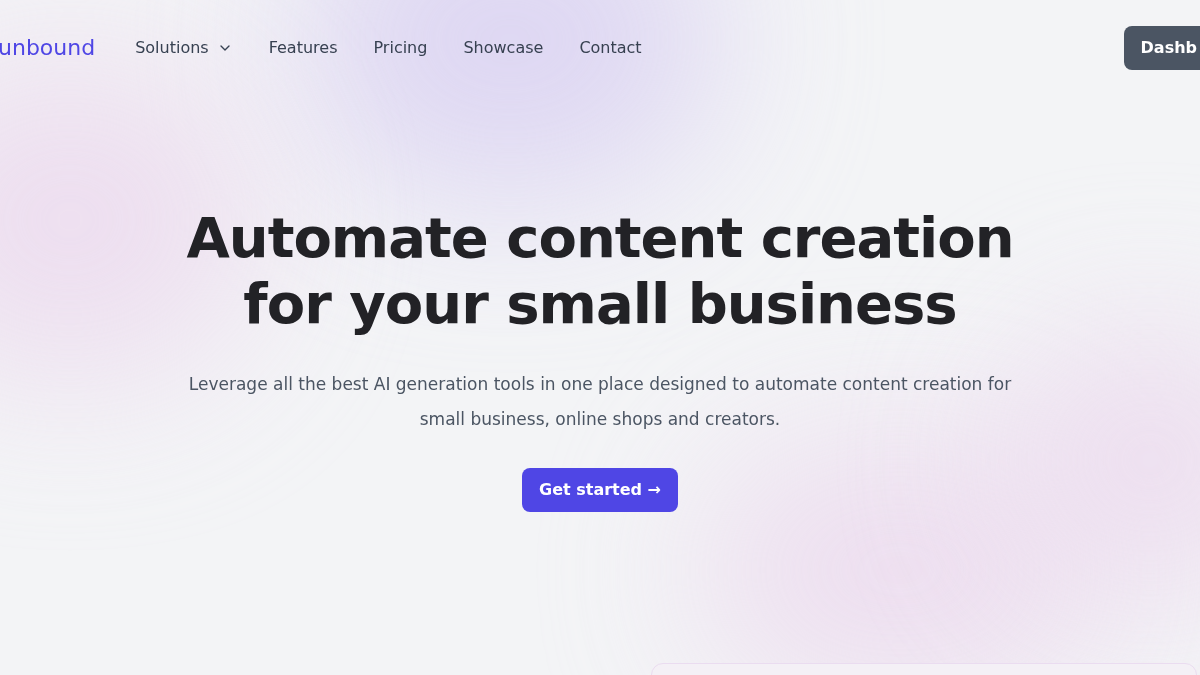  Describe the element at coordinates (610, 47) in the screenshot. I see `nav-link: Contact` at that location.